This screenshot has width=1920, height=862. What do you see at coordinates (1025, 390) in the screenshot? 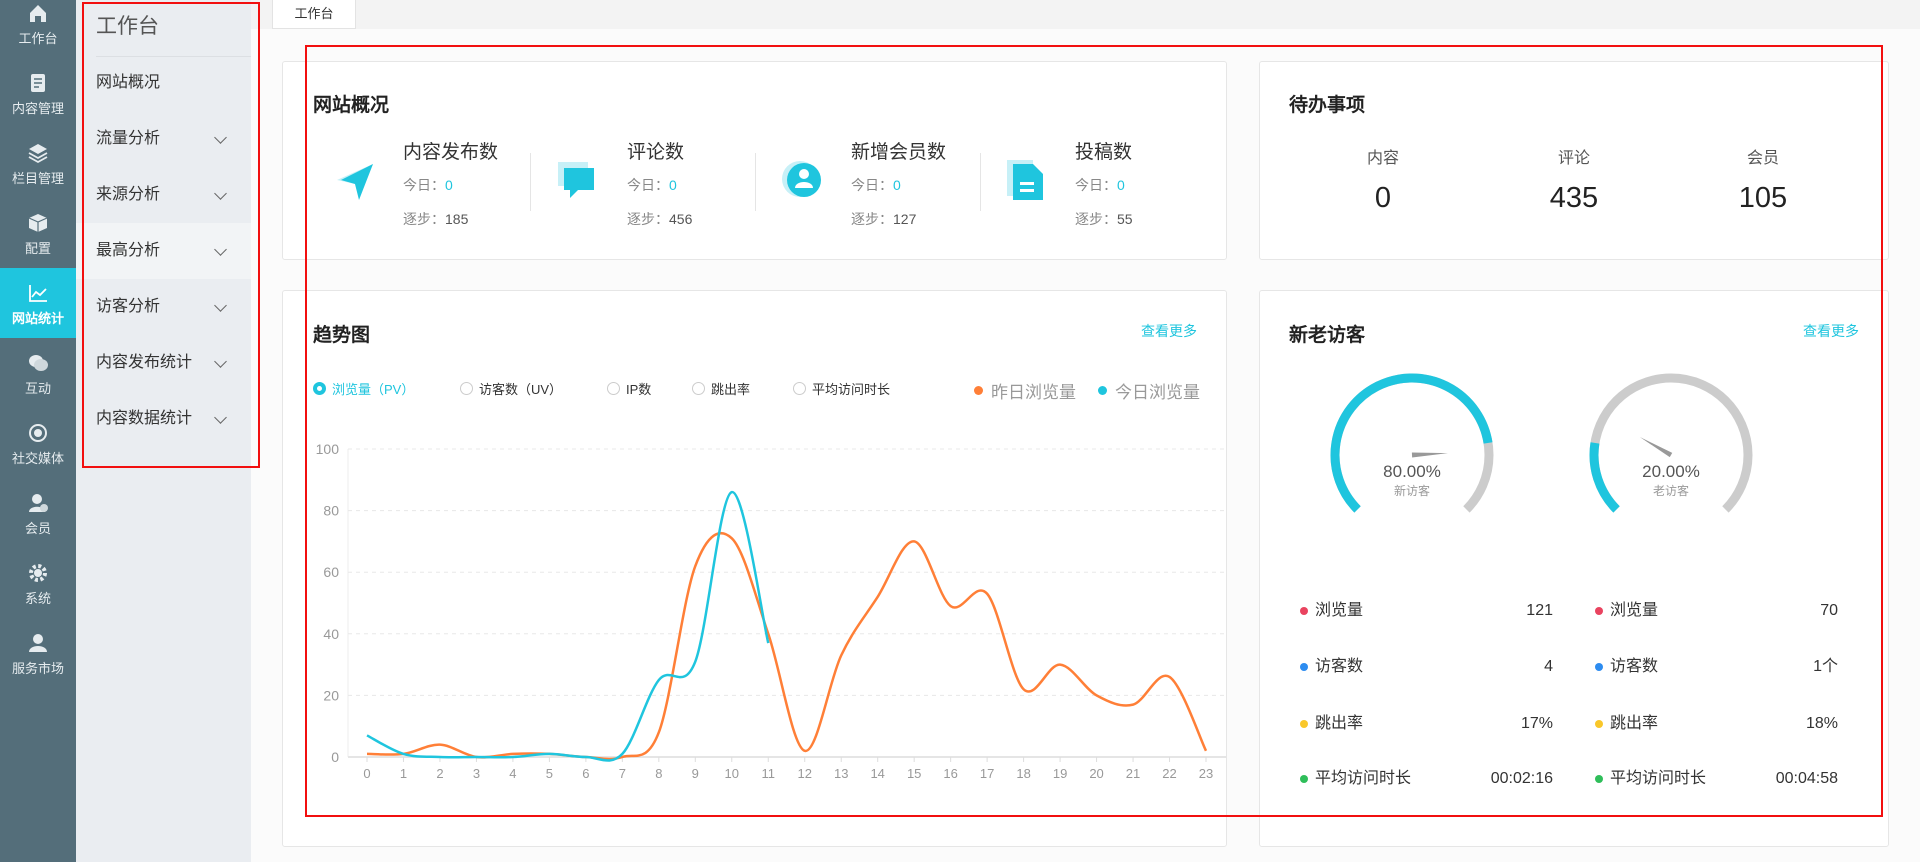
I see `legend-yesterday: 昨日浏览量` at bounding box center [1025, 390].